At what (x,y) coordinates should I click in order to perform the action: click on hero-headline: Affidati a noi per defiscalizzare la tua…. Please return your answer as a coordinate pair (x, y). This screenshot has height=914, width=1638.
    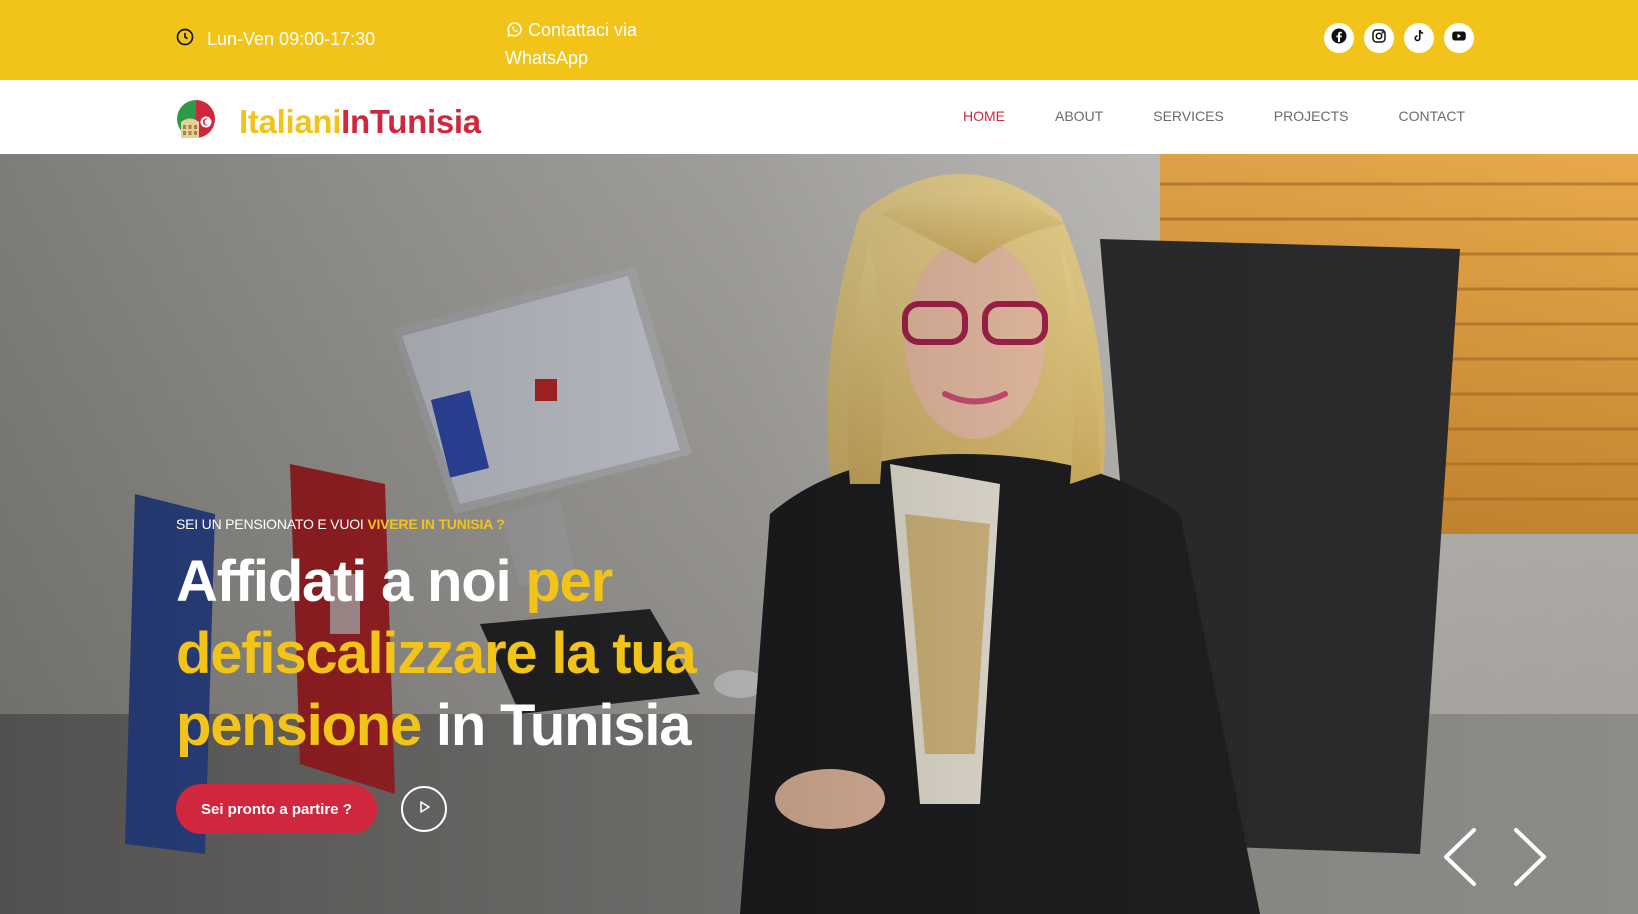
    Looking at the image, I should click on (496, 654).